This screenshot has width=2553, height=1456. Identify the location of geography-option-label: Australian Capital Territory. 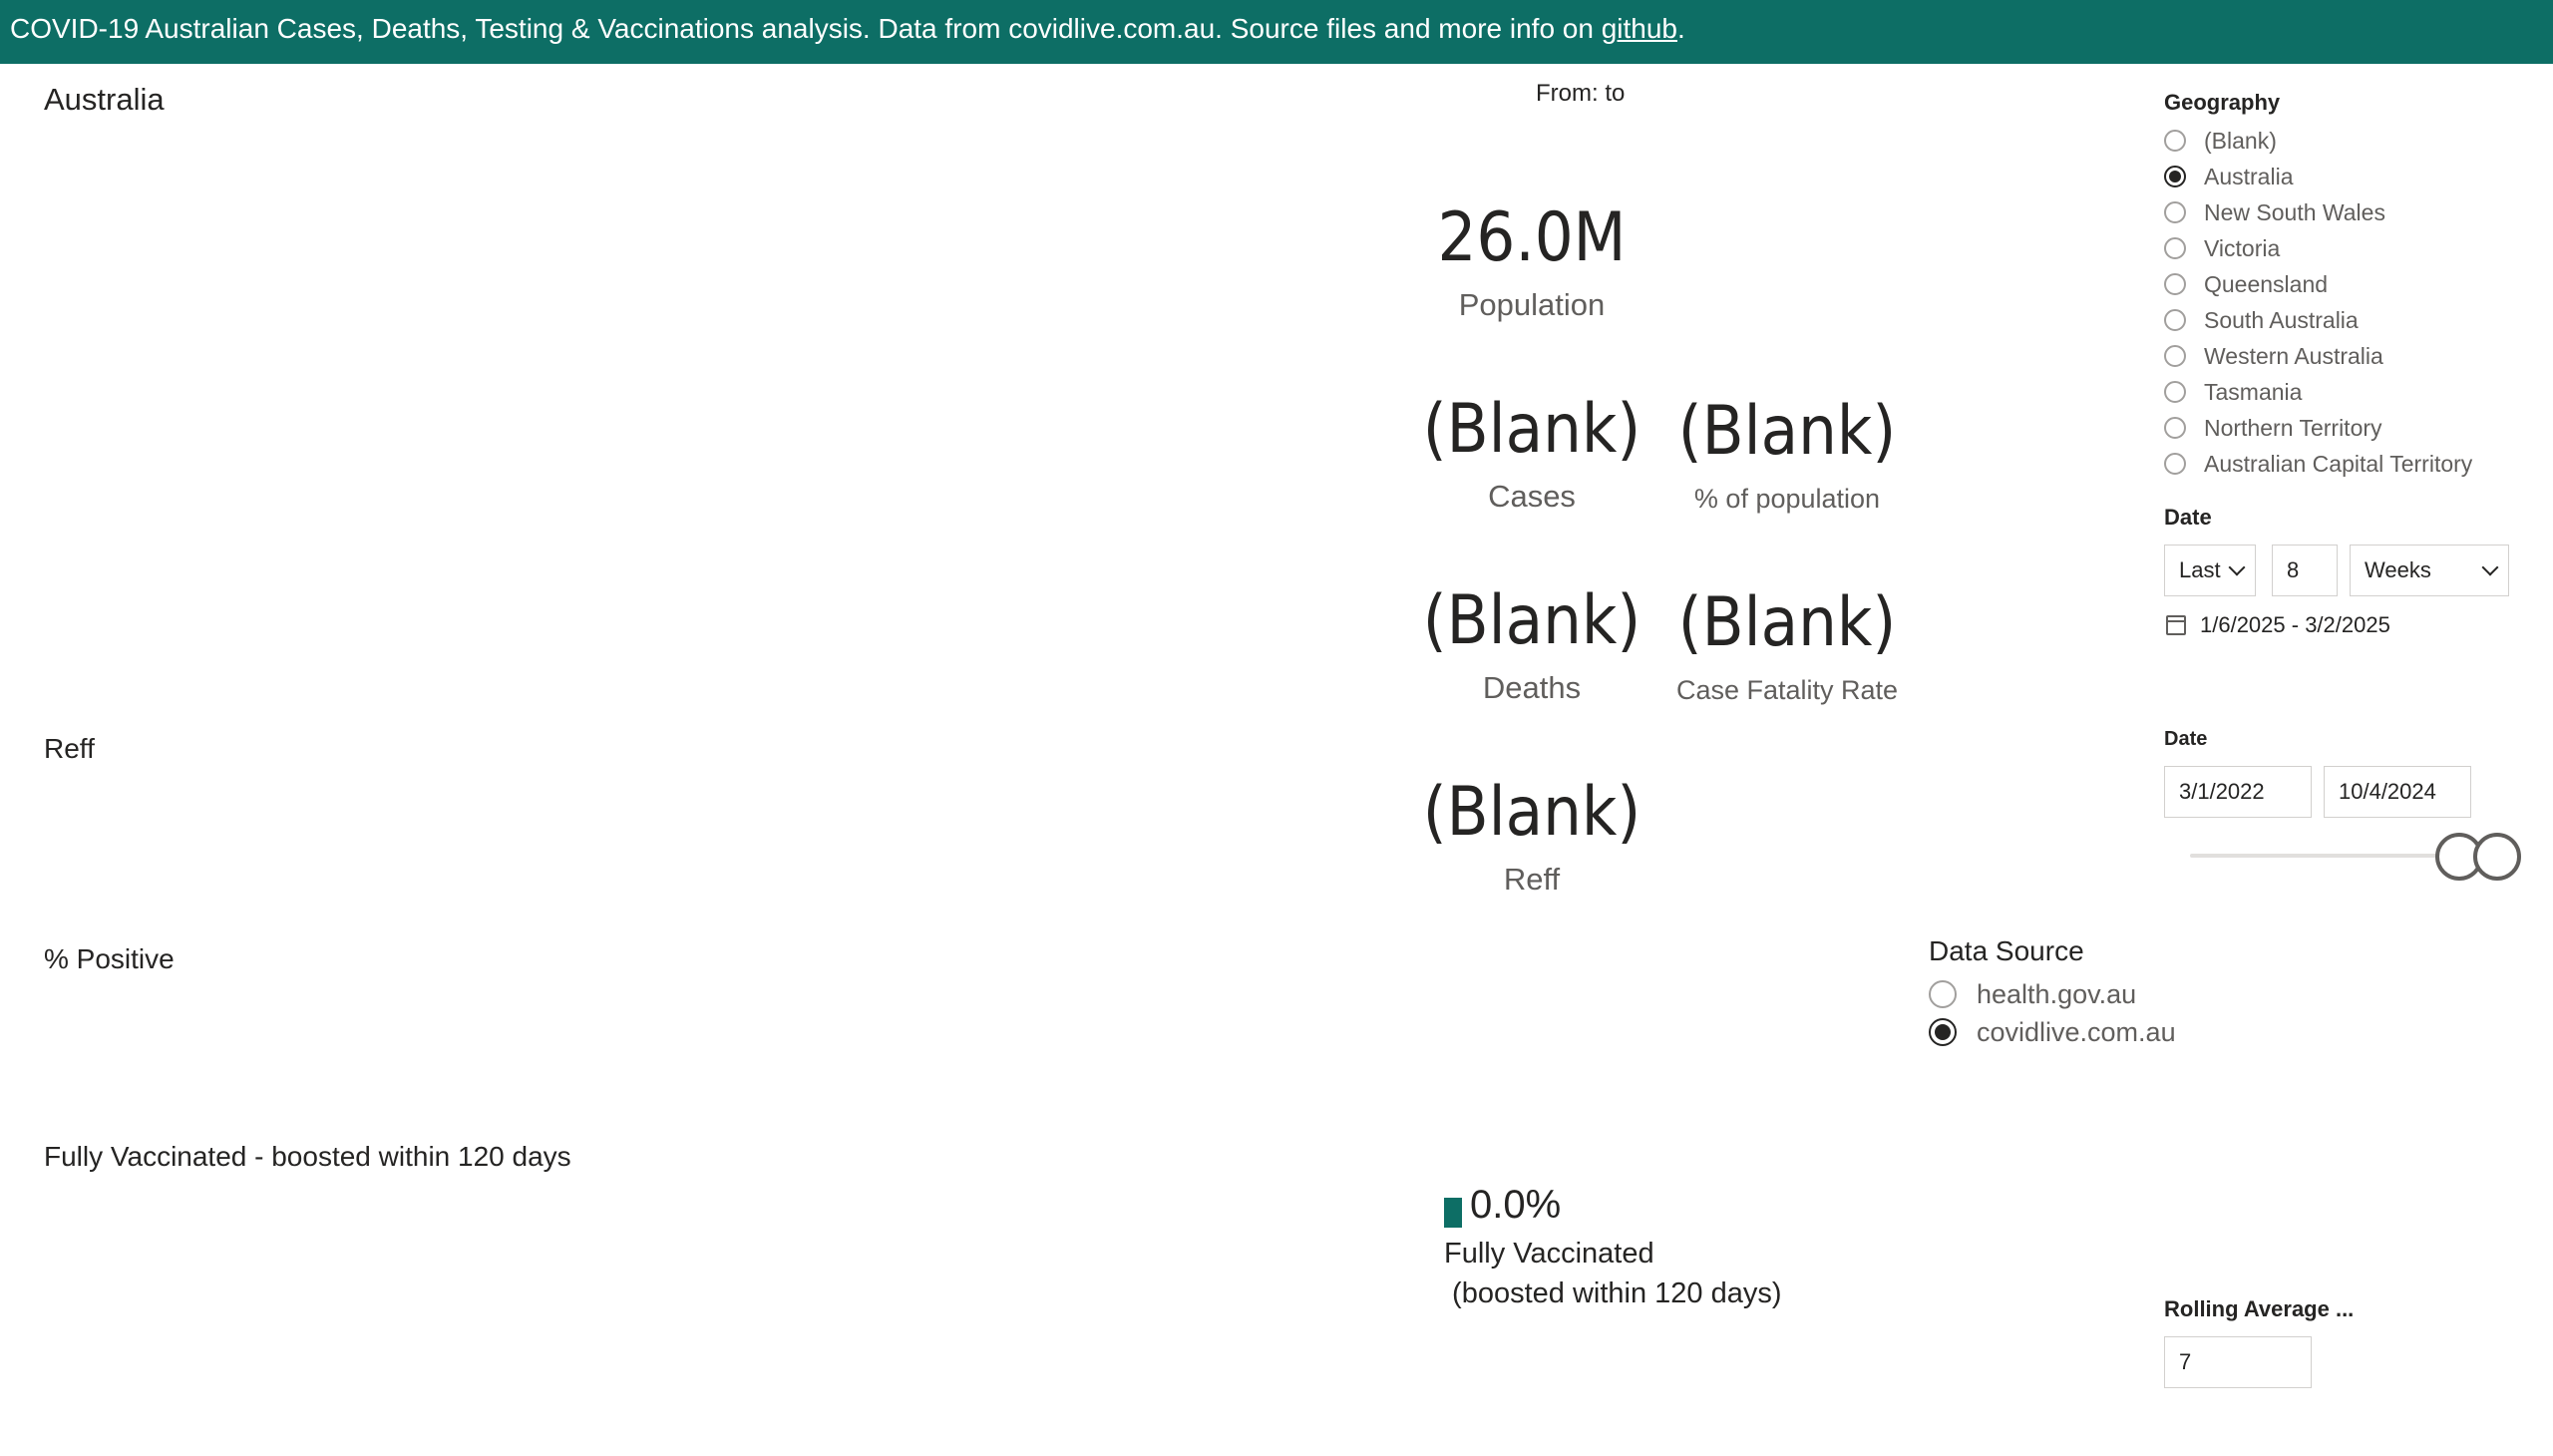
(2338, 463).